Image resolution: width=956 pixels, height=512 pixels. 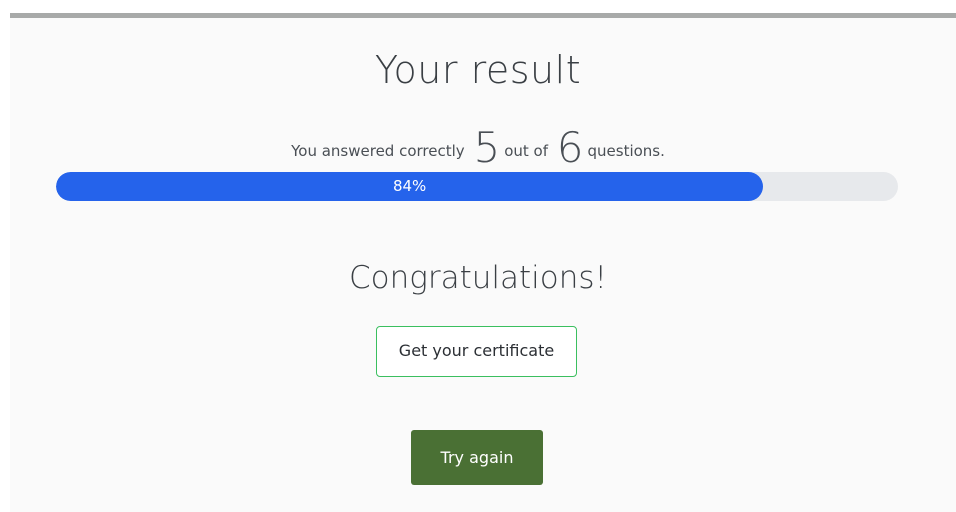 I want to click on score-progress-fill: 84%, so click(x=410, y=186).